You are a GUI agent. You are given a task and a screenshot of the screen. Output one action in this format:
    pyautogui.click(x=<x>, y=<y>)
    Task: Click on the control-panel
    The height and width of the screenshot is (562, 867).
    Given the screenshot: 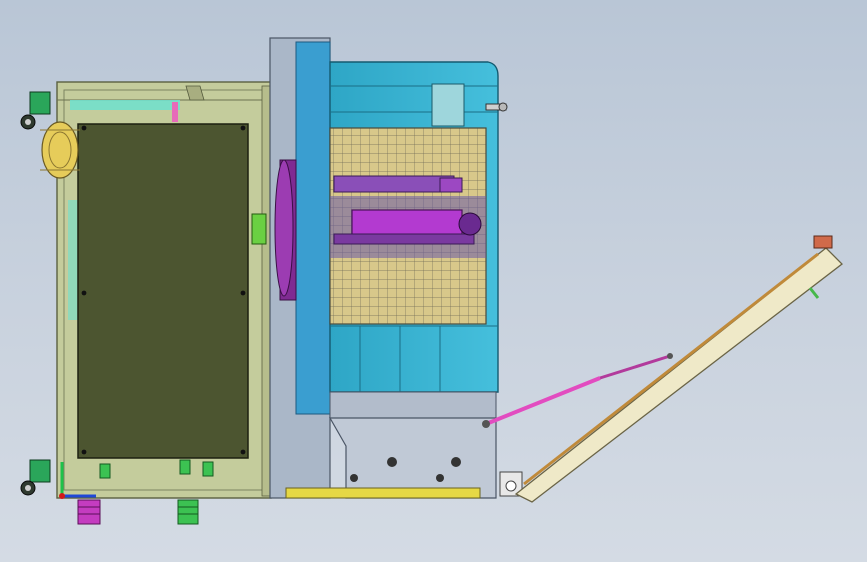 What is the action you would take?
    pyautogui.click(x=163, y=291)
    